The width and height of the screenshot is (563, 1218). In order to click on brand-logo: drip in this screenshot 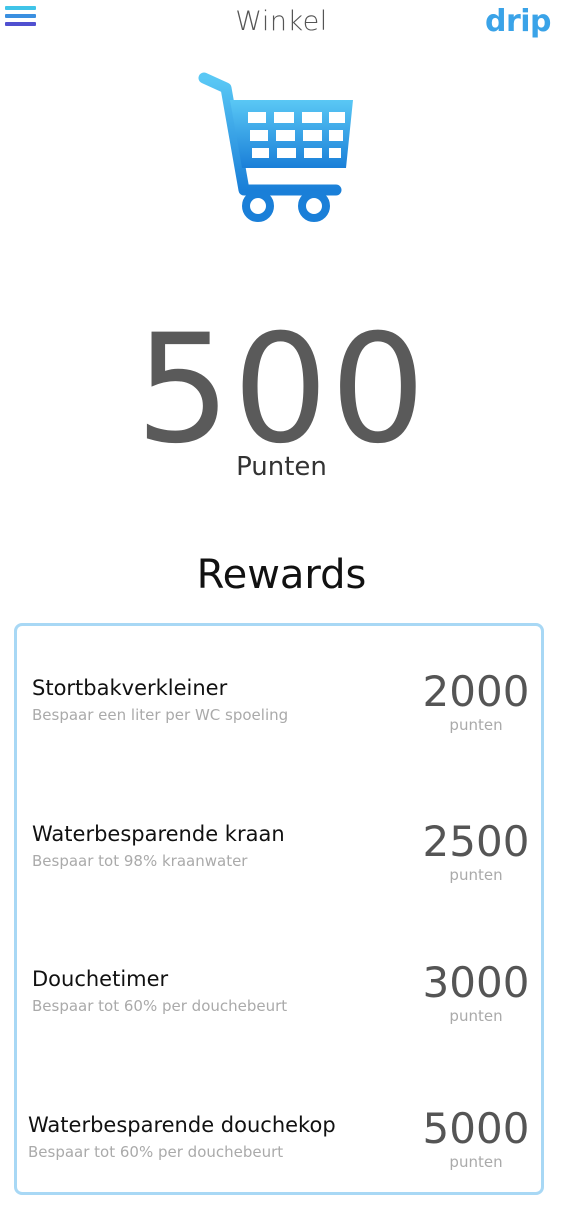, I will do `click(518, 21)`.